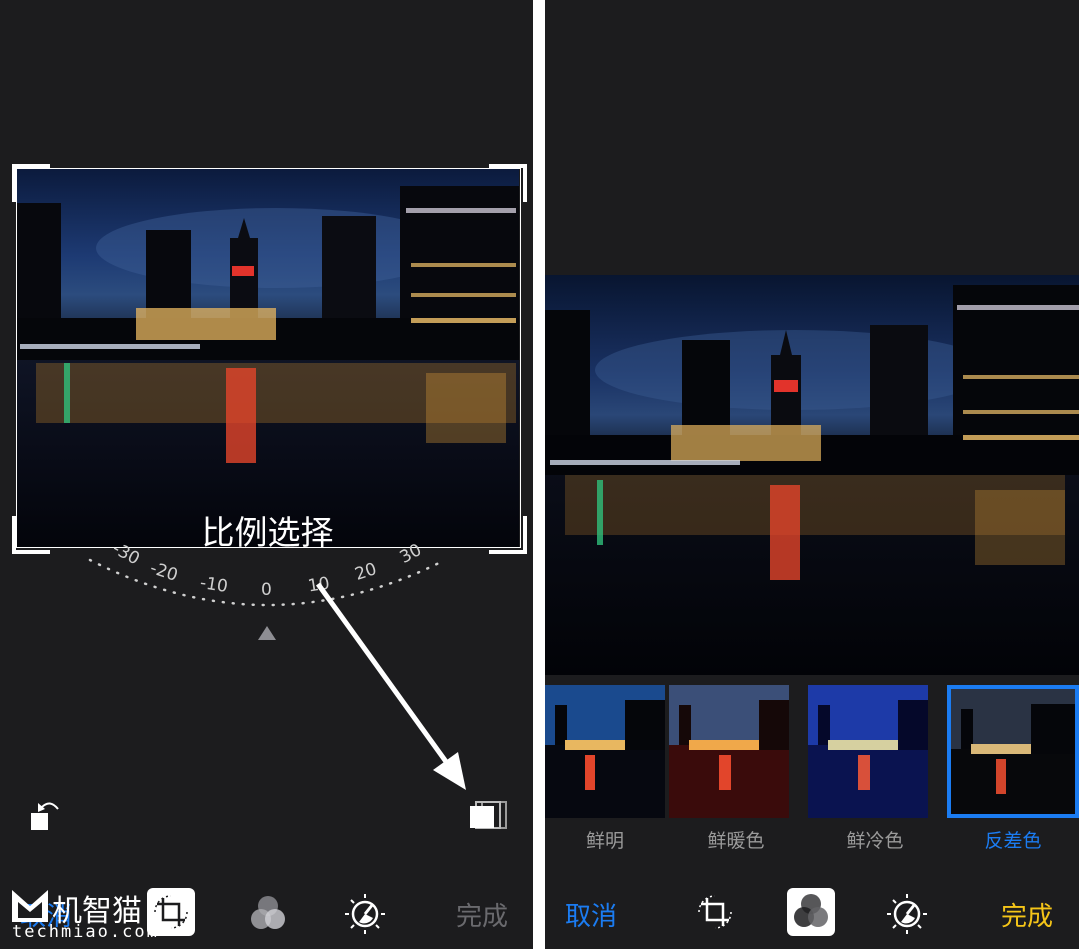 The image size is (1079, 949). Describe the element at coordinates (85, 932) in the screenshot. I see `watermark-domain: techmiao.com` at that location.